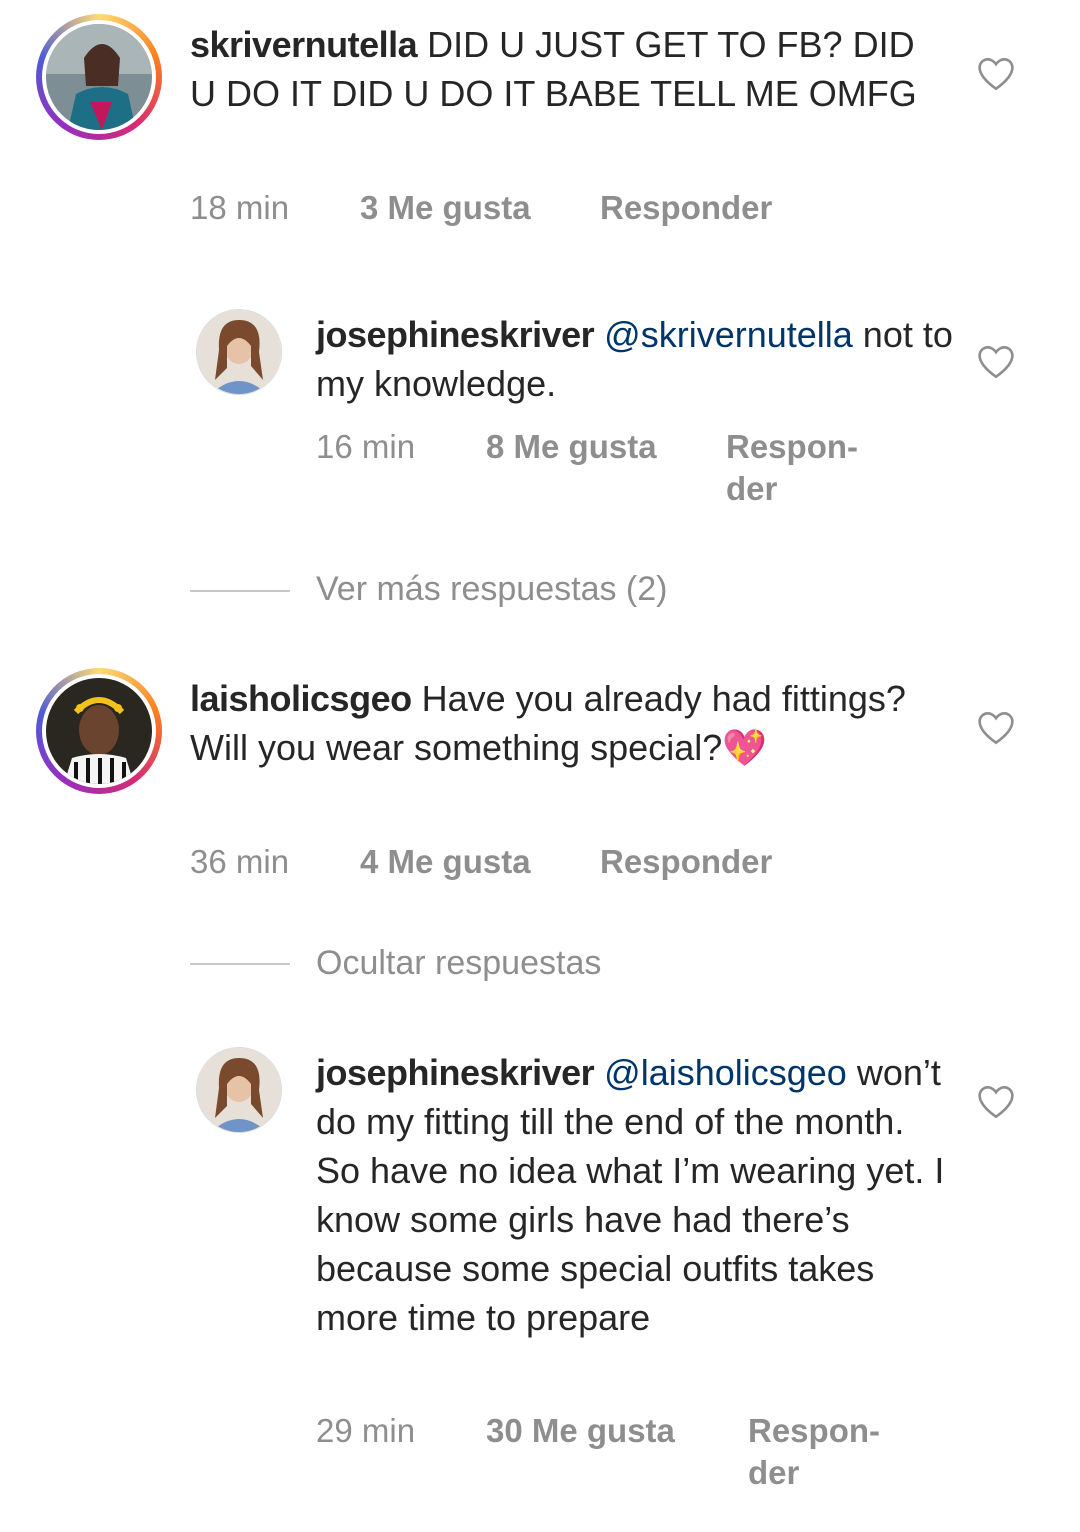 The width and height of the screenshot is (1080, 1532). What do you see at coordinates (491, 589) in the screenshot?
I see `view-more-replies-button: Ver más respuestas (2)` at bounding box center [491, 589].